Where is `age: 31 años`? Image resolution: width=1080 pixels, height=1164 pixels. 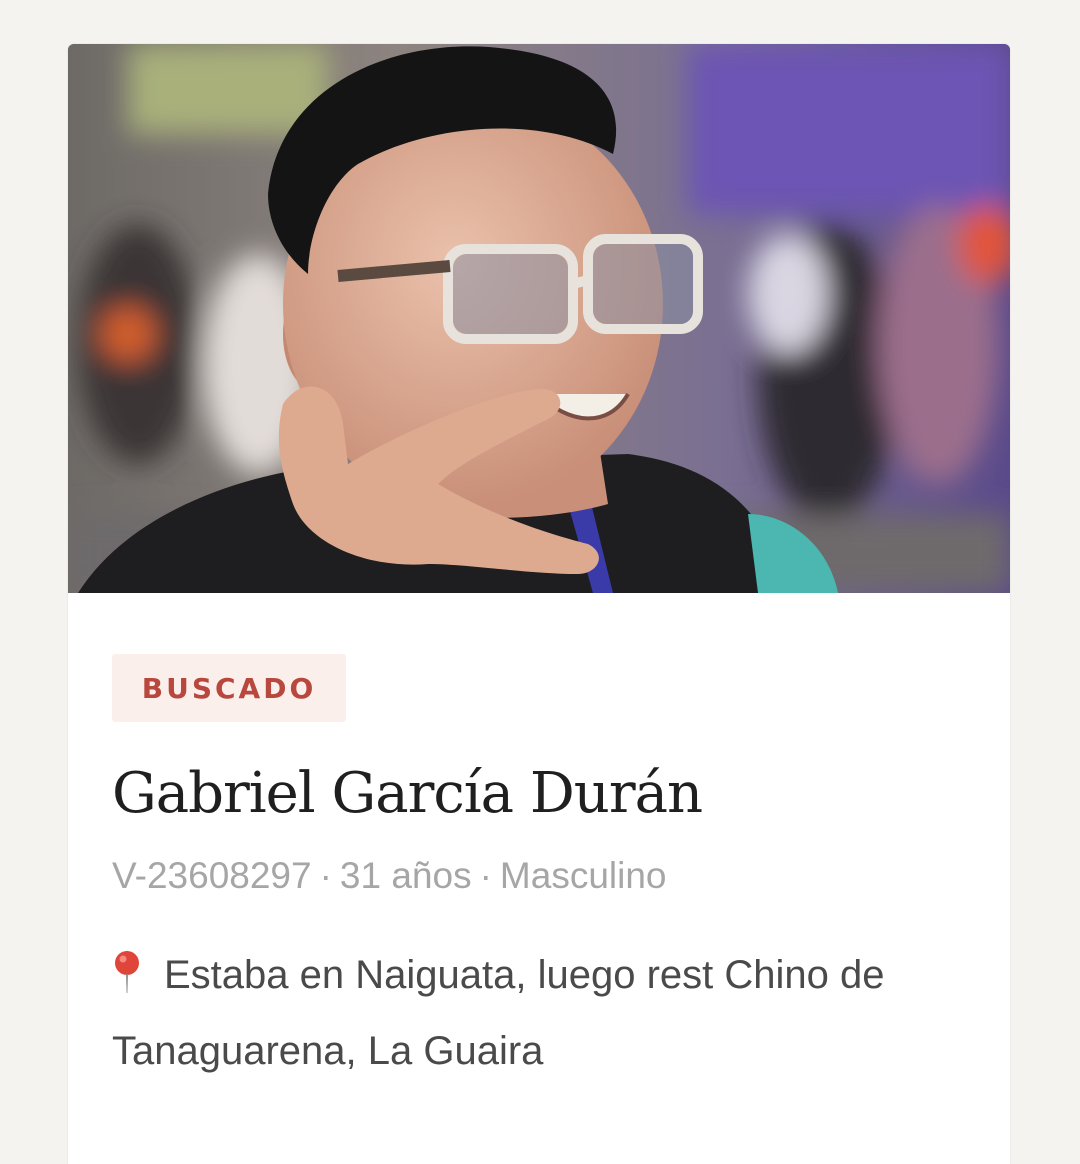 age: 31 años is located at coordinates (405, 875).